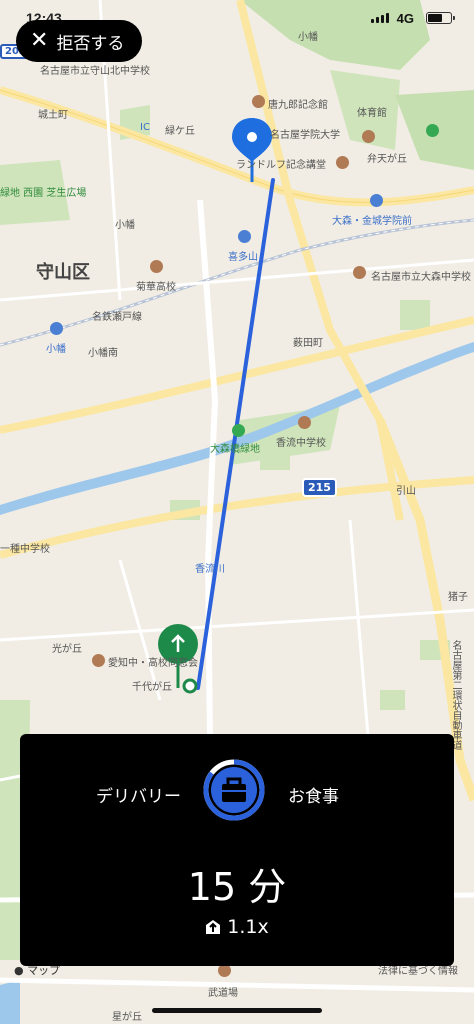 This screenshot has width=474, height=1024. Describe the element at coordinates (156, 287) in the screenshot. I see `map-label: 菊華高校` at that location.